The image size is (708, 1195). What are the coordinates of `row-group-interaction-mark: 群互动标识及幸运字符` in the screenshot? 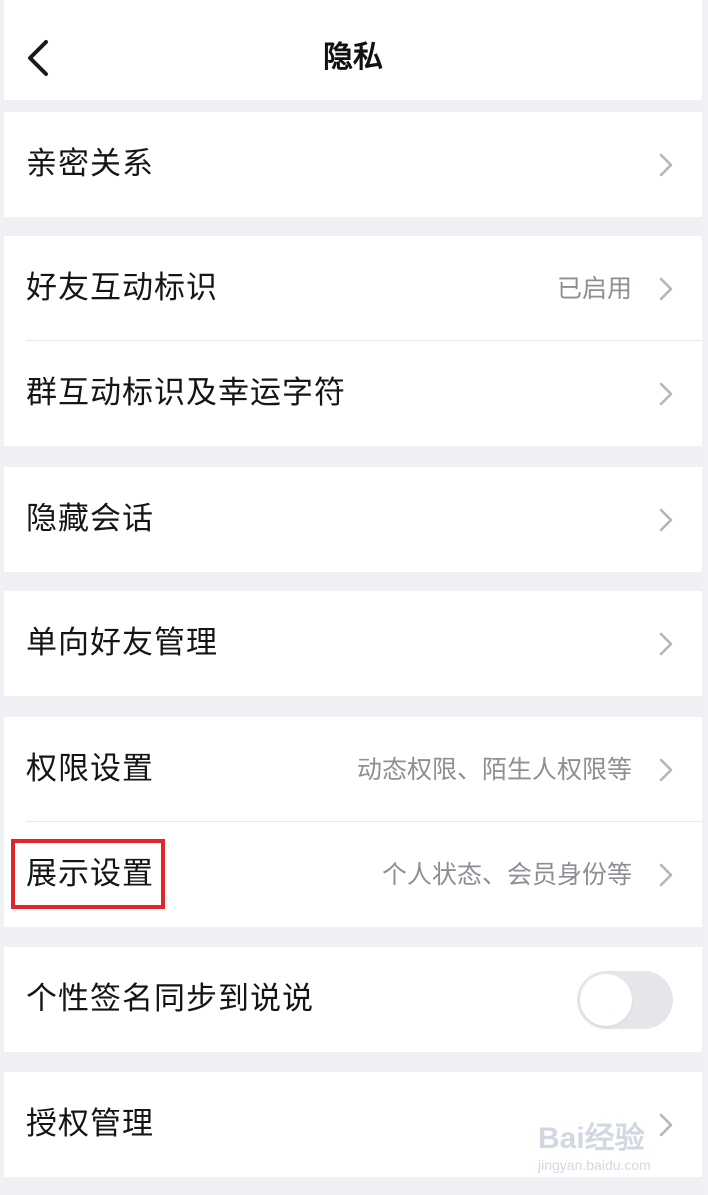 It's located at (353, 393).